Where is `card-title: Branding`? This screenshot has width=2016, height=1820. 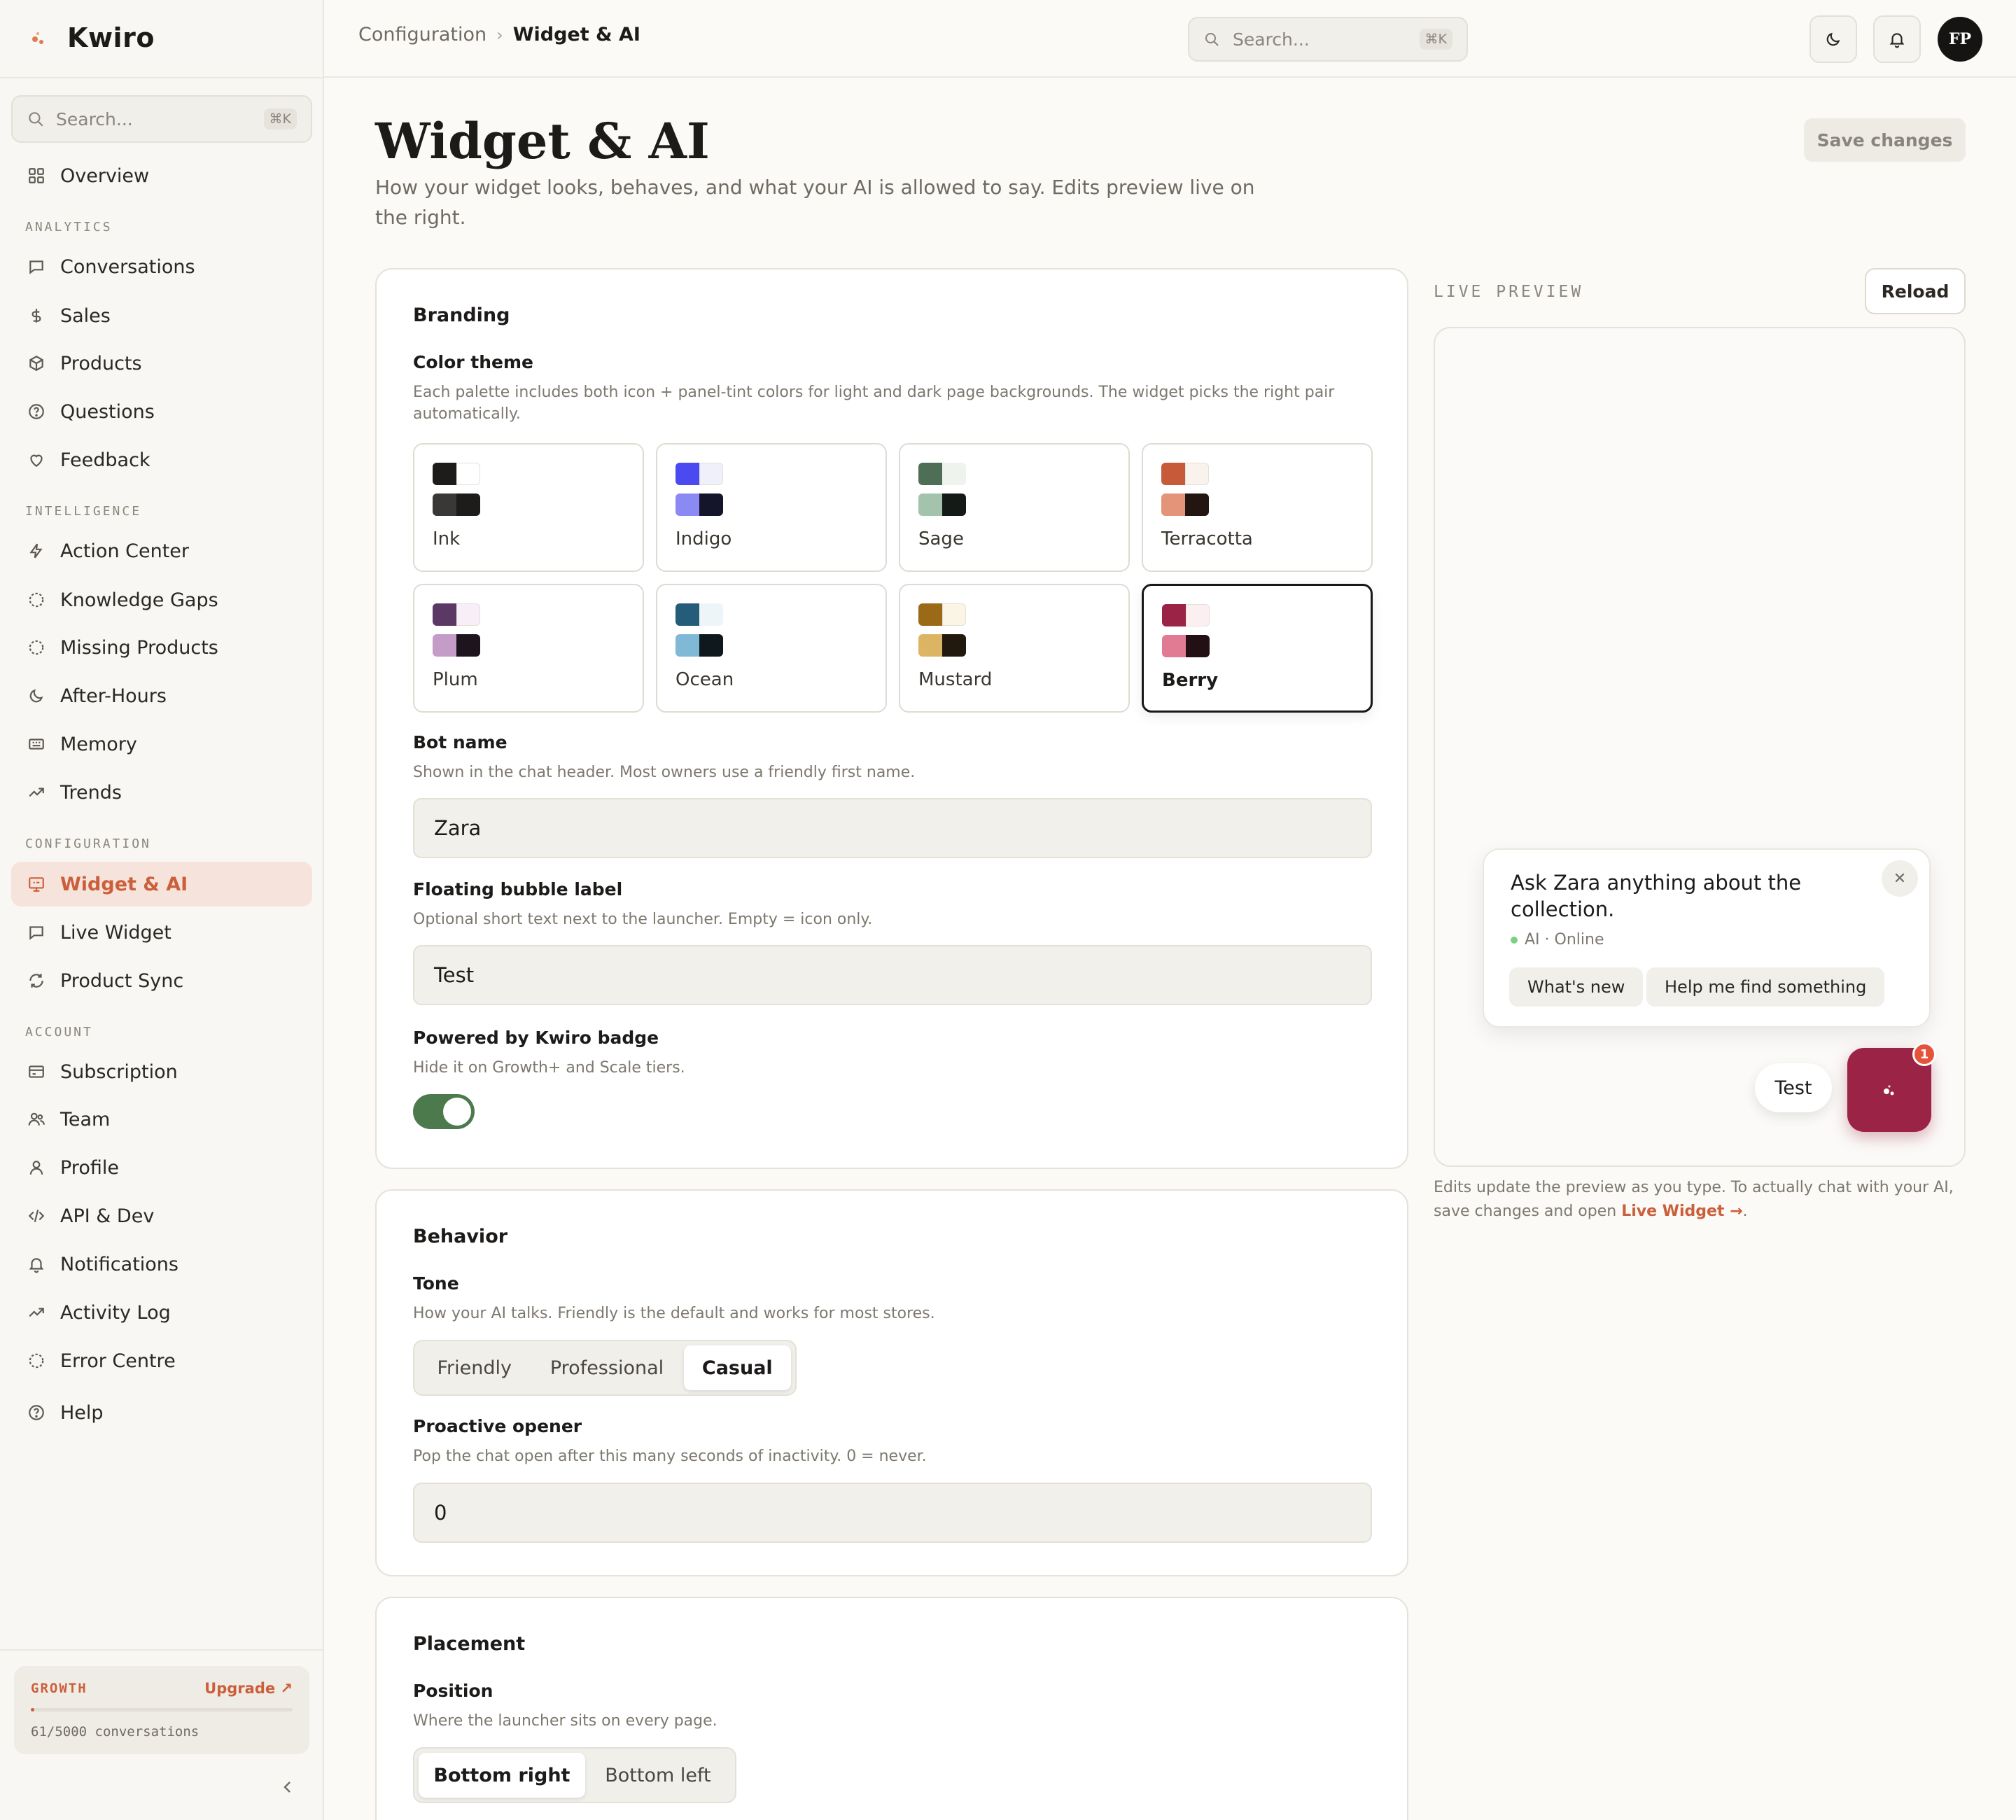 card-title: Branding is located at coordinates (461, 315).